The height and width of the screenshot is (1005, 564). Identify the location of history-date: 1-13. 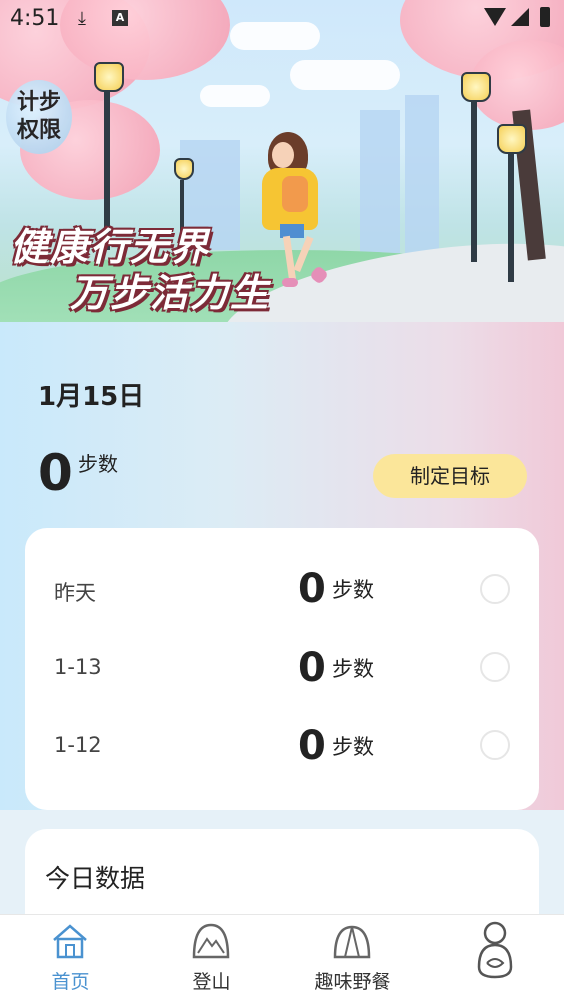
(78, 667).